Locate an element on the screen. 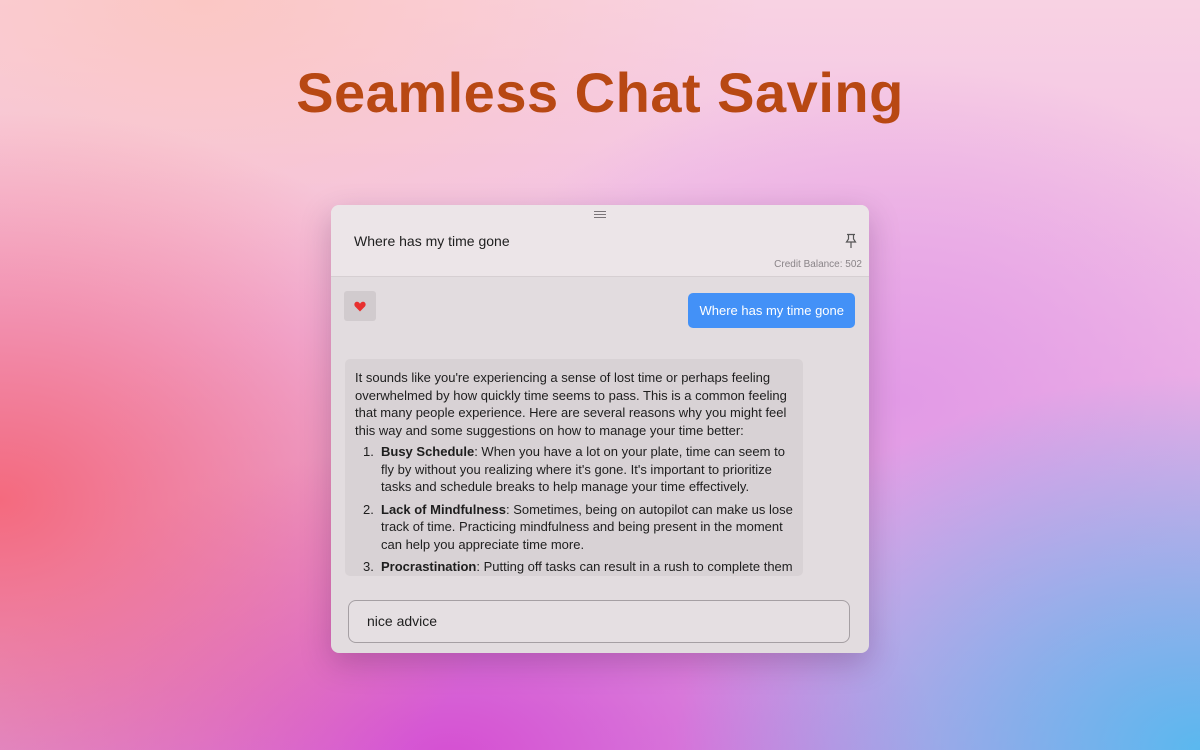 Image resolution: width=1200 pixels, height=750 pixels. credit-balance: Credit Balance: 502 is located at coordinates (818, 264).